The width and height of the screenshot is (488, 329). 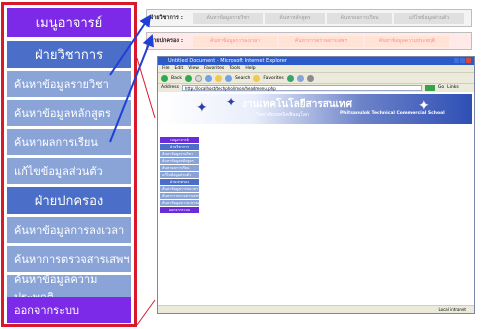 I want to click on arrow-to-window-top, so click(x=146, y=88).